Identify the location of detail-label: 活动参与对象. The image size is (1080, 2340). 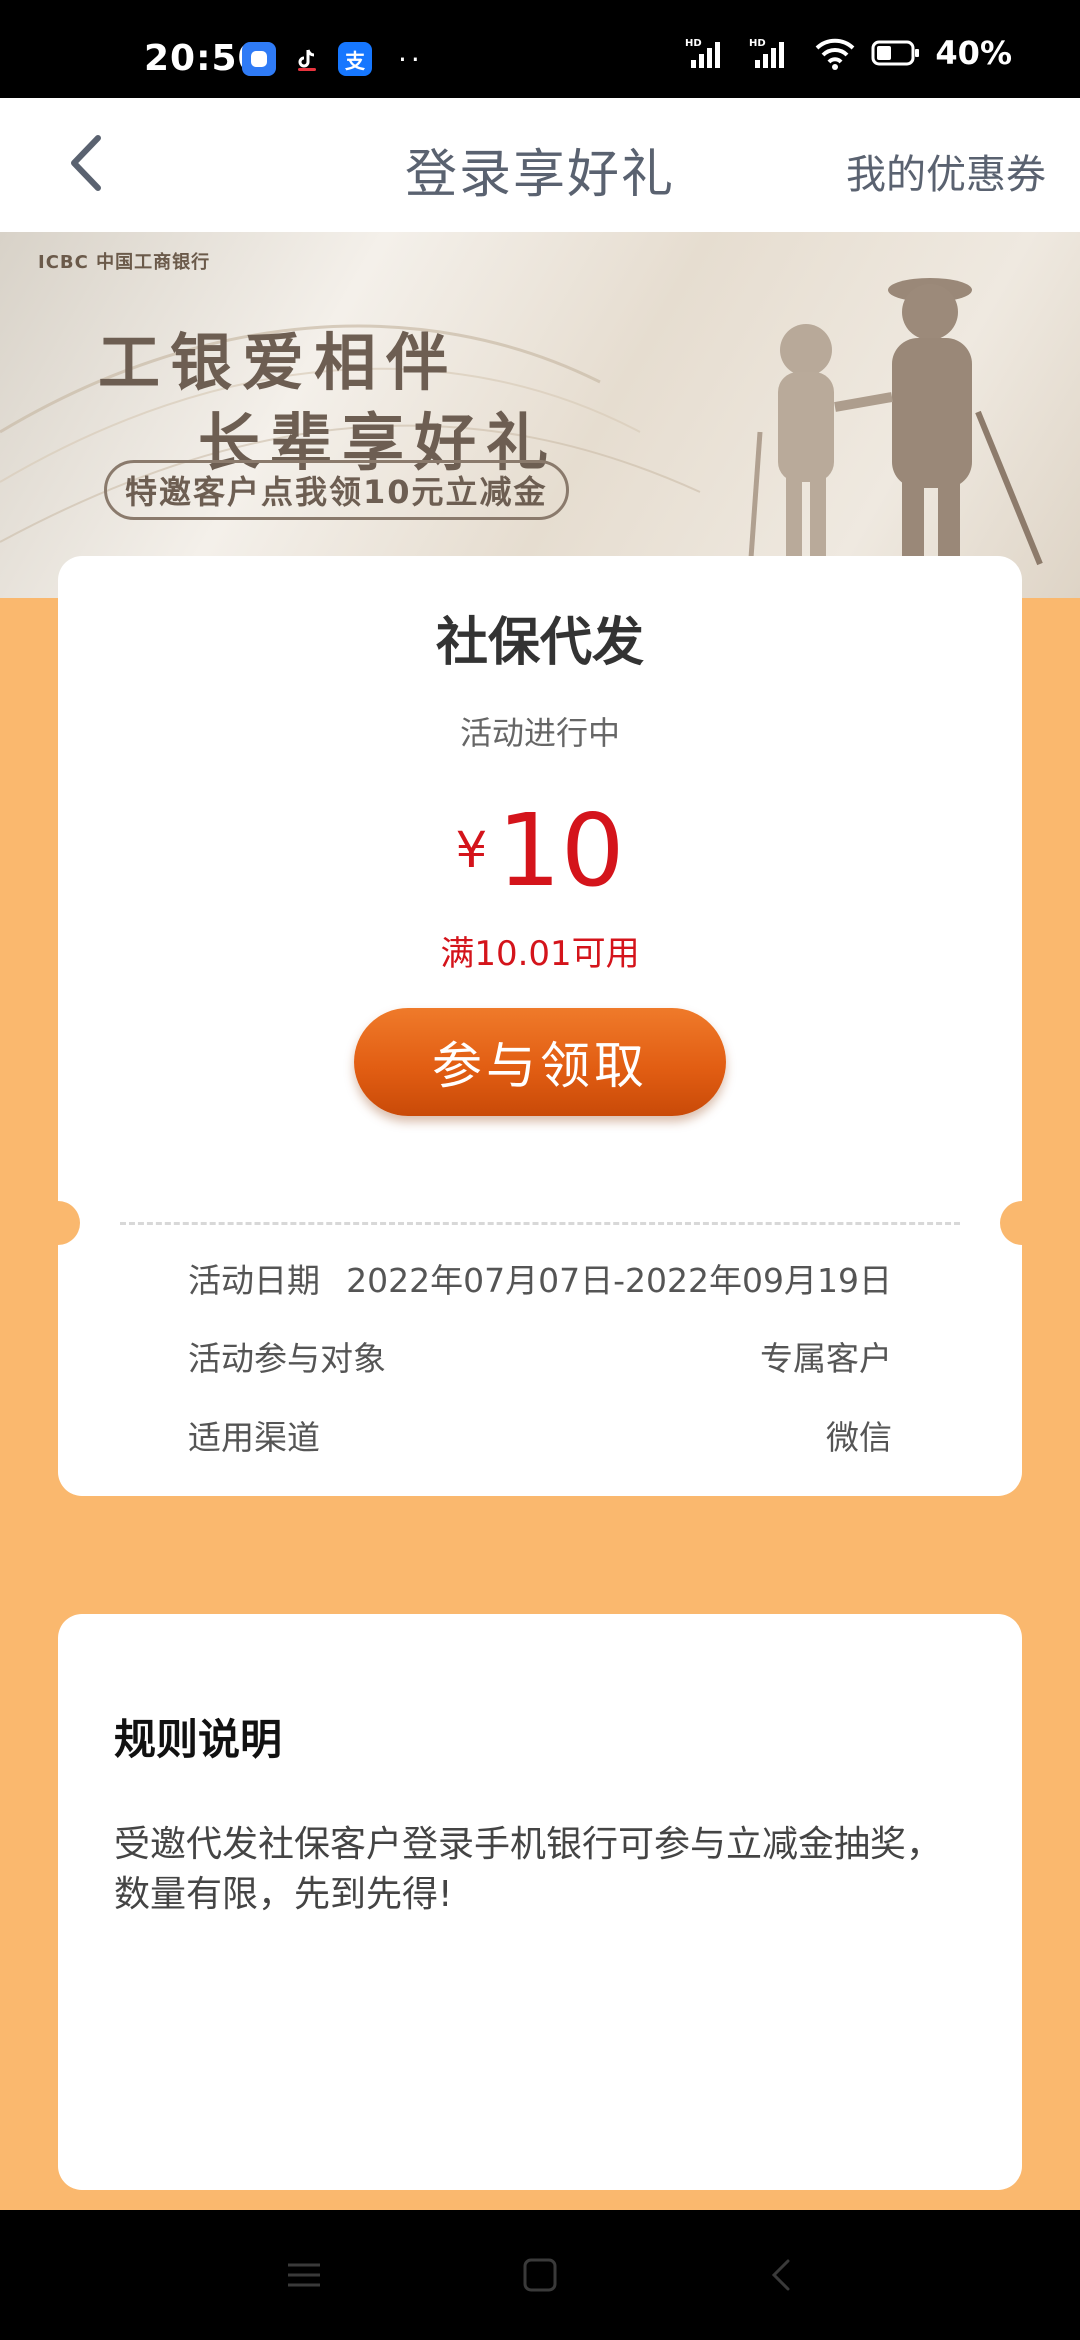
(287, 1358).